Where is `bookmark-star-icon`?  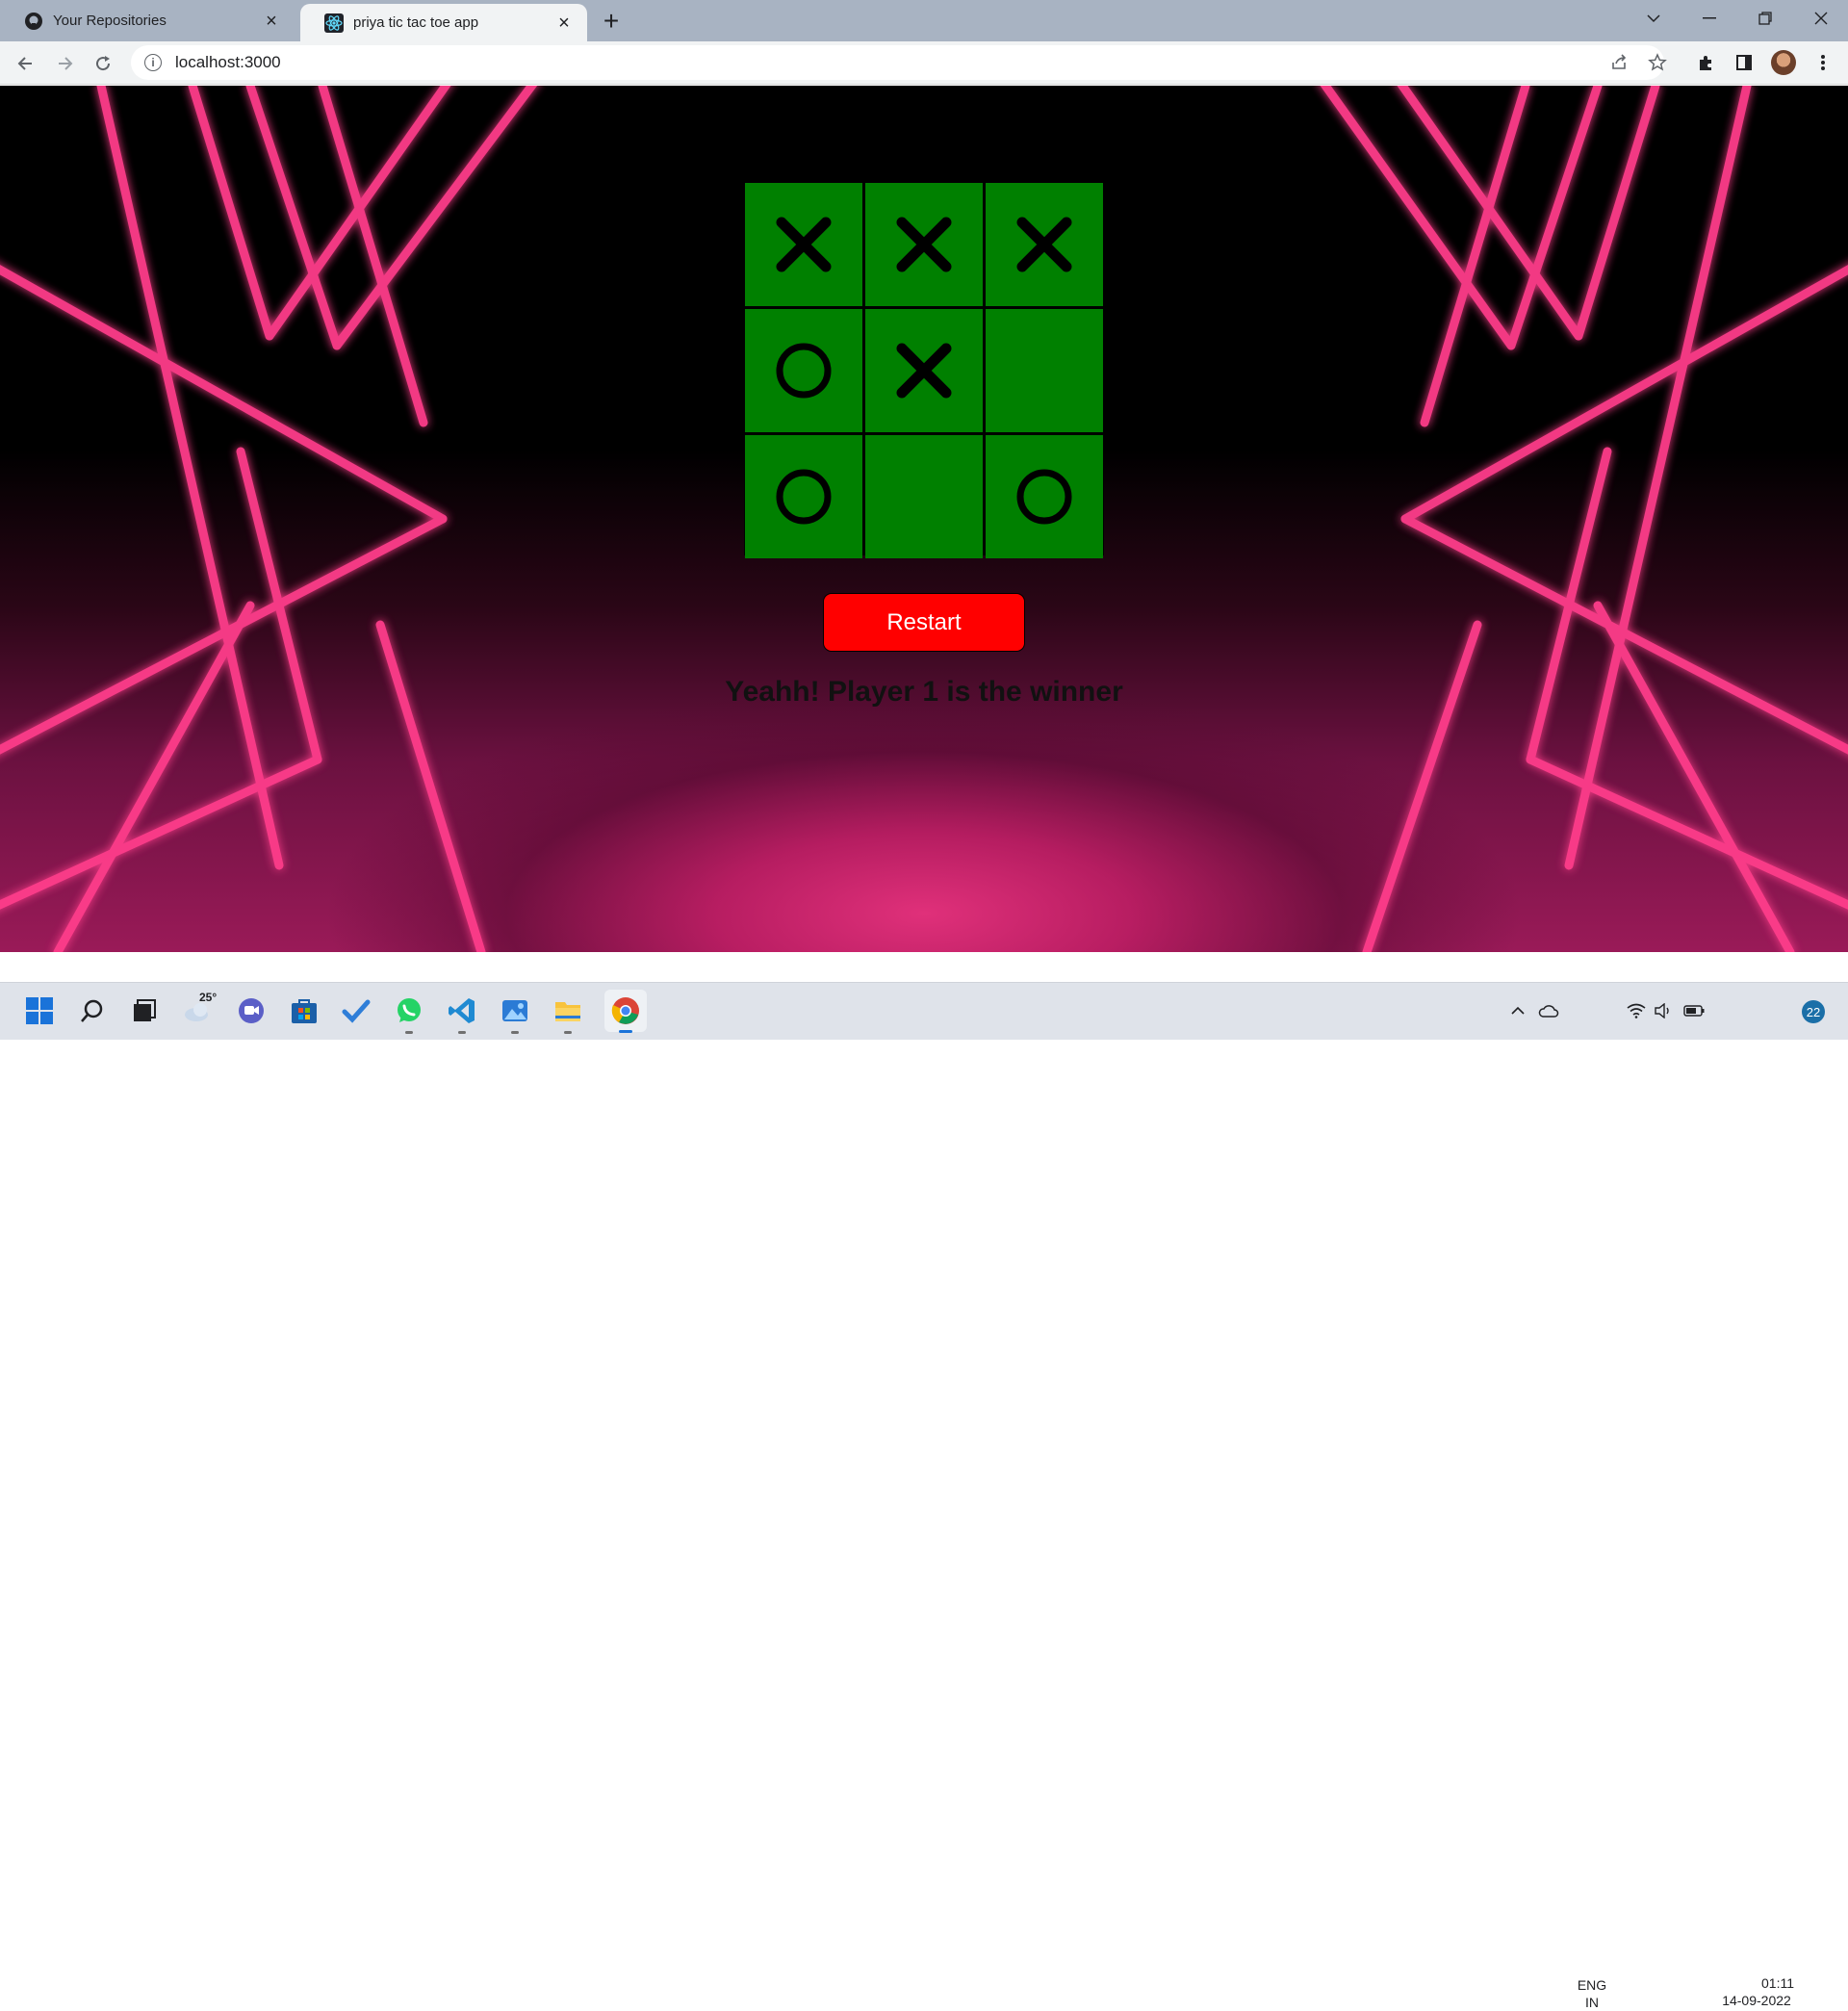 bookmark-star-icon is located at coordinates (1657, 62).